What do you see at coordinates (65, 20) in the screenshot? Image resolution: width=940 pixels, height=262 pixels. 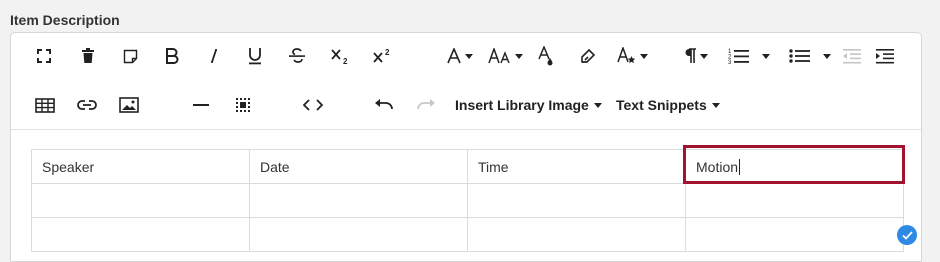 I see `field-label: Item Description` at bounding box center [65, 20].